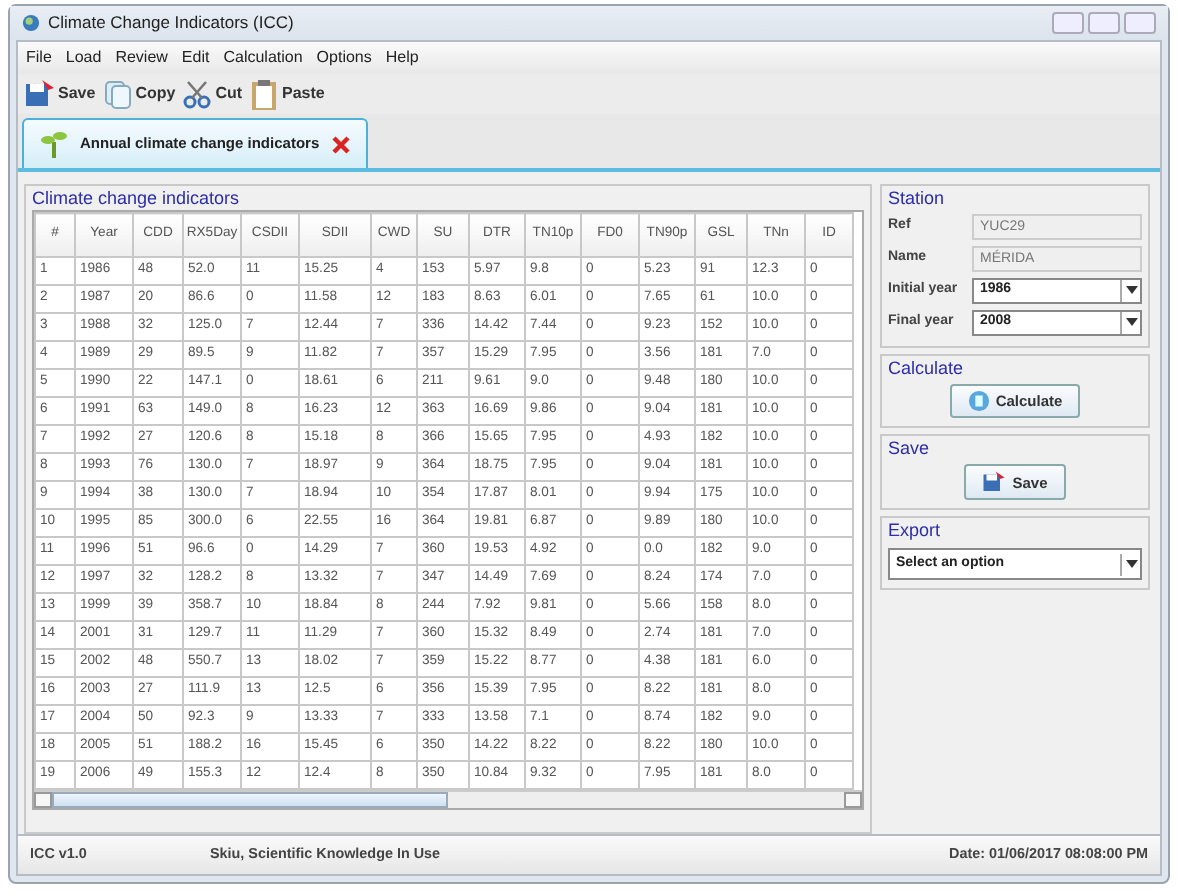 Image resolution: width=1178 pixels, height=896 pixels. I want to click on window-title: Climate Change Indicators (ICC), so click(171, 23).